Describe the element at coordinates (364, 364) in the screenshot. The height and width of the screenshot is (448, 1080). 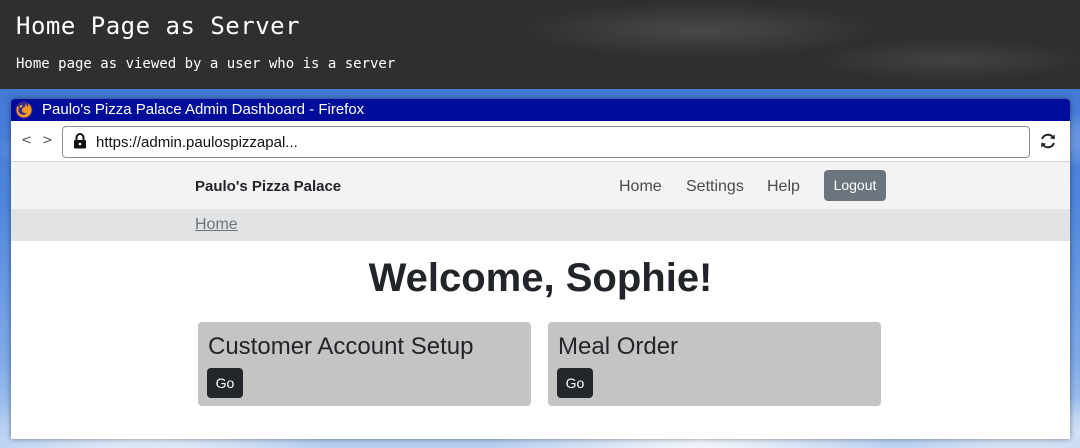
I see `card-customer-account-setup: Customer Account Setup Go` at that location.